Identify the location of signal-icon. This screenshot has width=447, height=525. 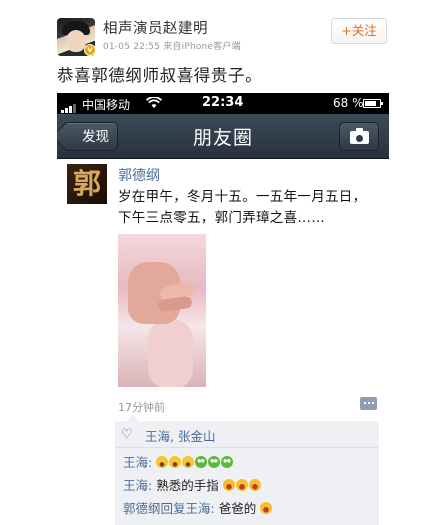
(69, 106).